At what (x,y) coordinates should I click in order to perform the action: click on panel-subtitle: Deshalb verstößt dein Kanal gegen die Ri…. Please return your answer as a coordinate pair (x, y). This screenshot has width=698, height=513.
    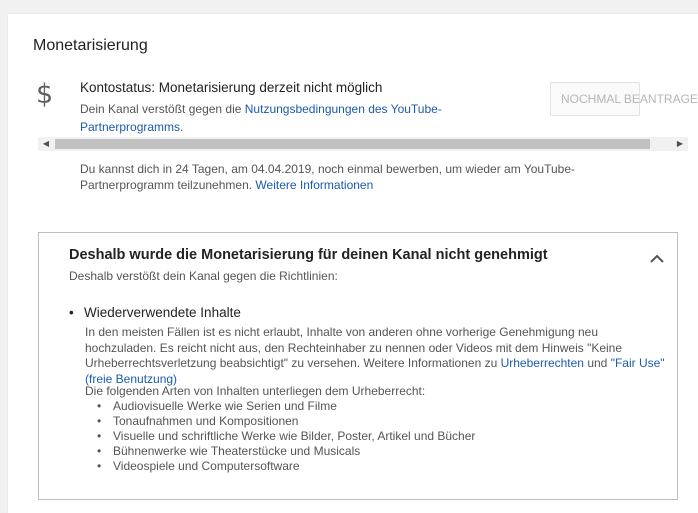
    Looking at the image, I should click on (203, 276).